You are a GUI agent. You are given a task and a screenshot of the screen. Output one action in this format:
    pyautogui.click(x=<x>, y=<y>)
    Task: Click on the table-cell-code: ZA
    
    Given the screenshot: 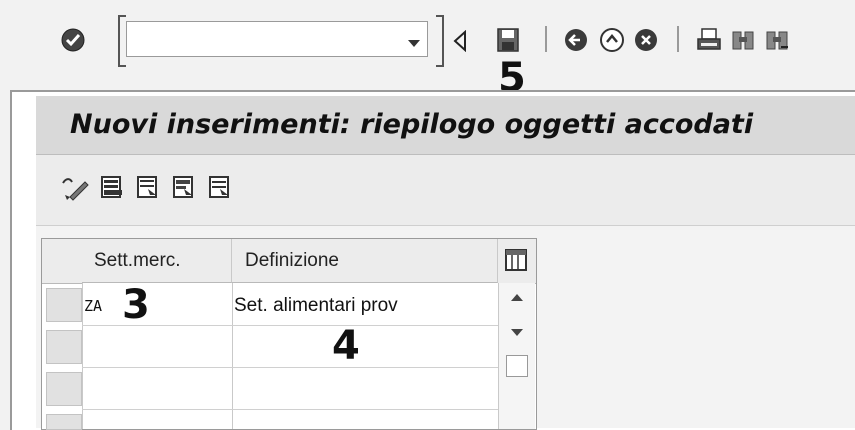 What is the action you would take?
    pyautogui.click(x=93, y=306)
    